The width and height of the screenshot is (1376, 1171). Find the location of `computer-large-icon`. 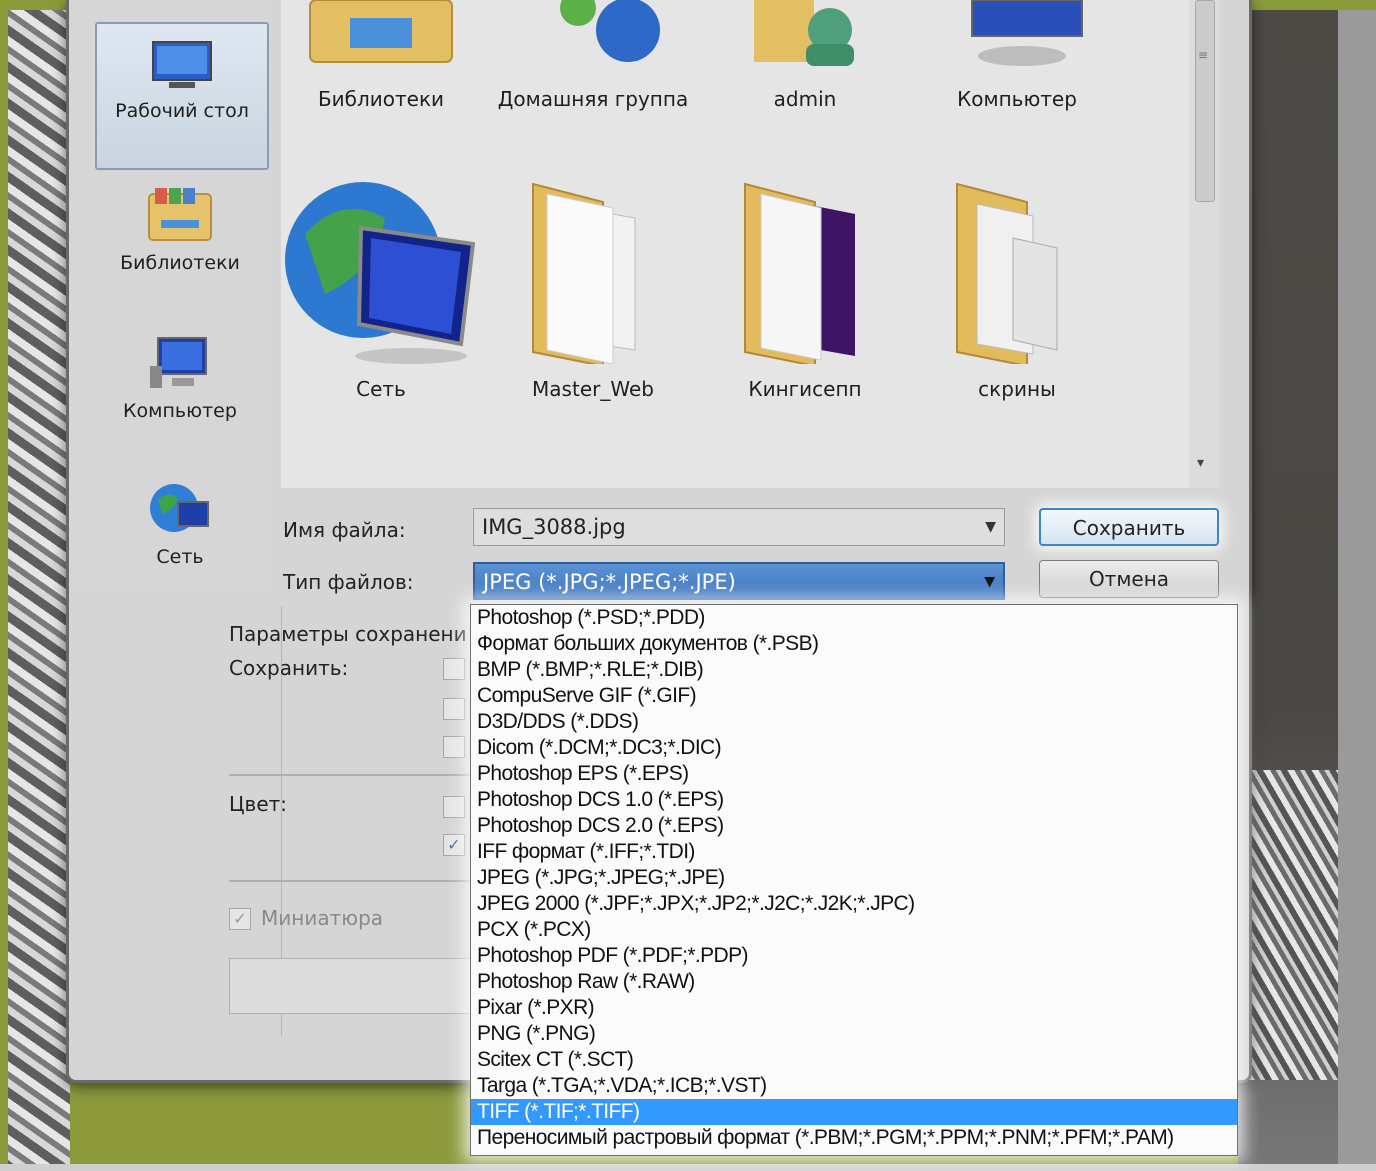

computer-large-icon is located at coordinates (1027, 33).